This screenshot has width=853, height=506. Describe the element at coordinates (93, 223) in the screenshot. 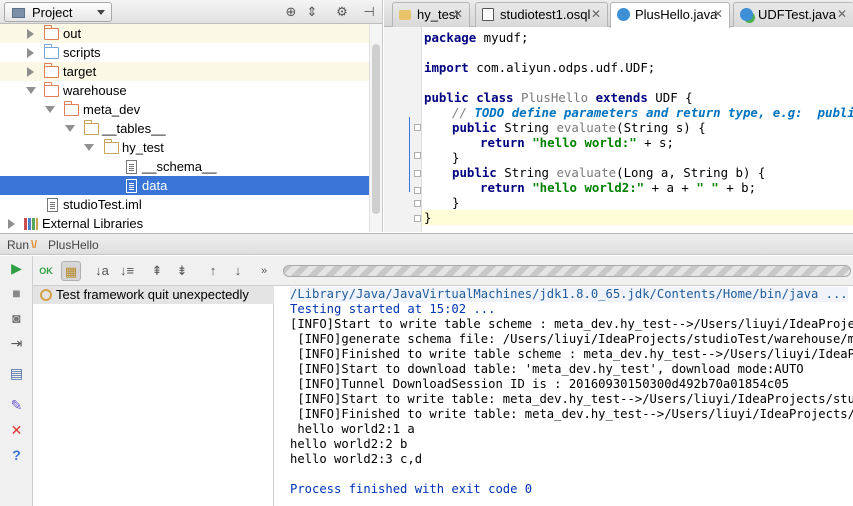

I see `tree-item-label: External Libraries` at that location.